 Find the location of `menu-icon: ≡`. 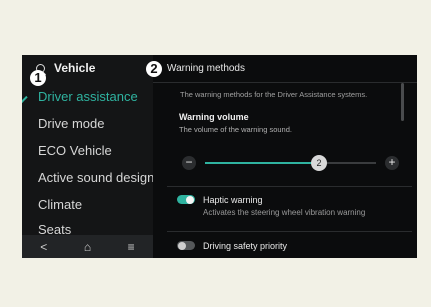

menu-icon: ≡ is located at coordinates (131, 247).